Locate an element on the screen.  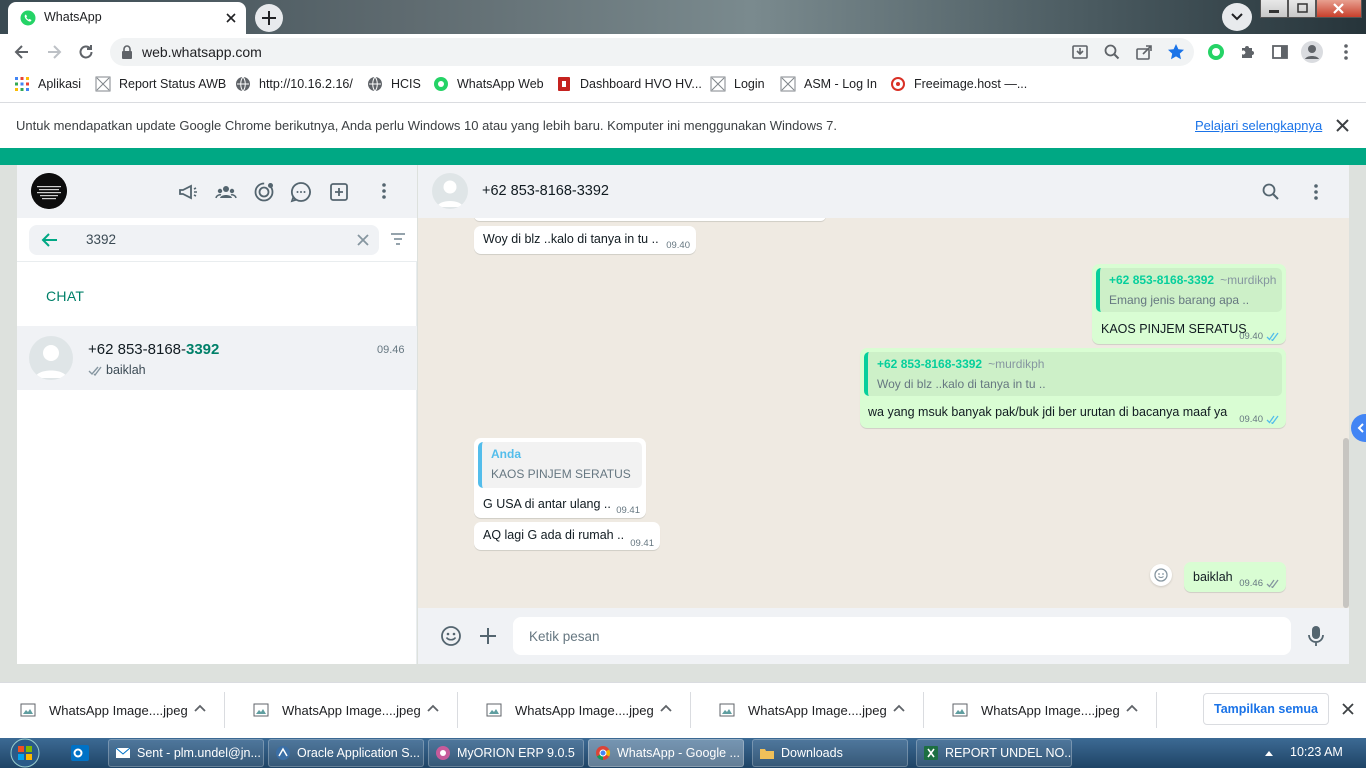
forward-icon is located at coordinates (54, 52).